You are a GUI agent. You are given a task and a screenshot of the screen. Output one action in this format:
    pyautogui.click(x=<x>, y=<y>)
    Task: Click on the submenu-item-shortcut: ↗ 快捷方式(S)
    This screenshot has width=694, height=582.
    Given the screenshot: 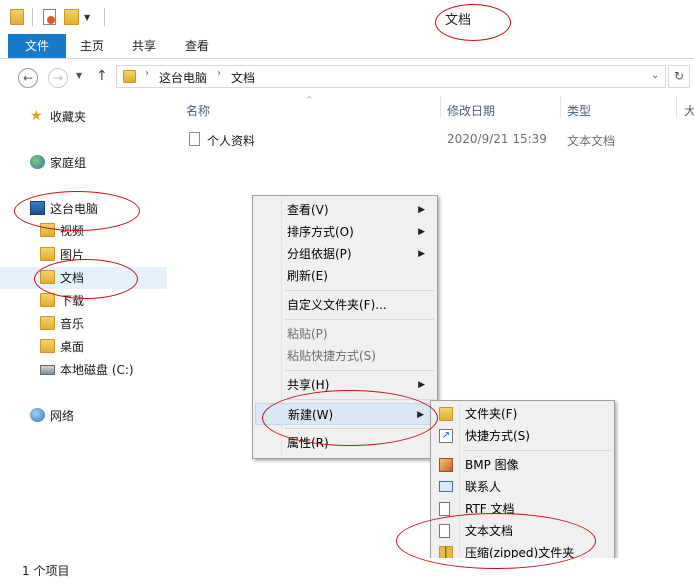 What is the action you would take?
    pyautogui.click(x=522, y=436)
    